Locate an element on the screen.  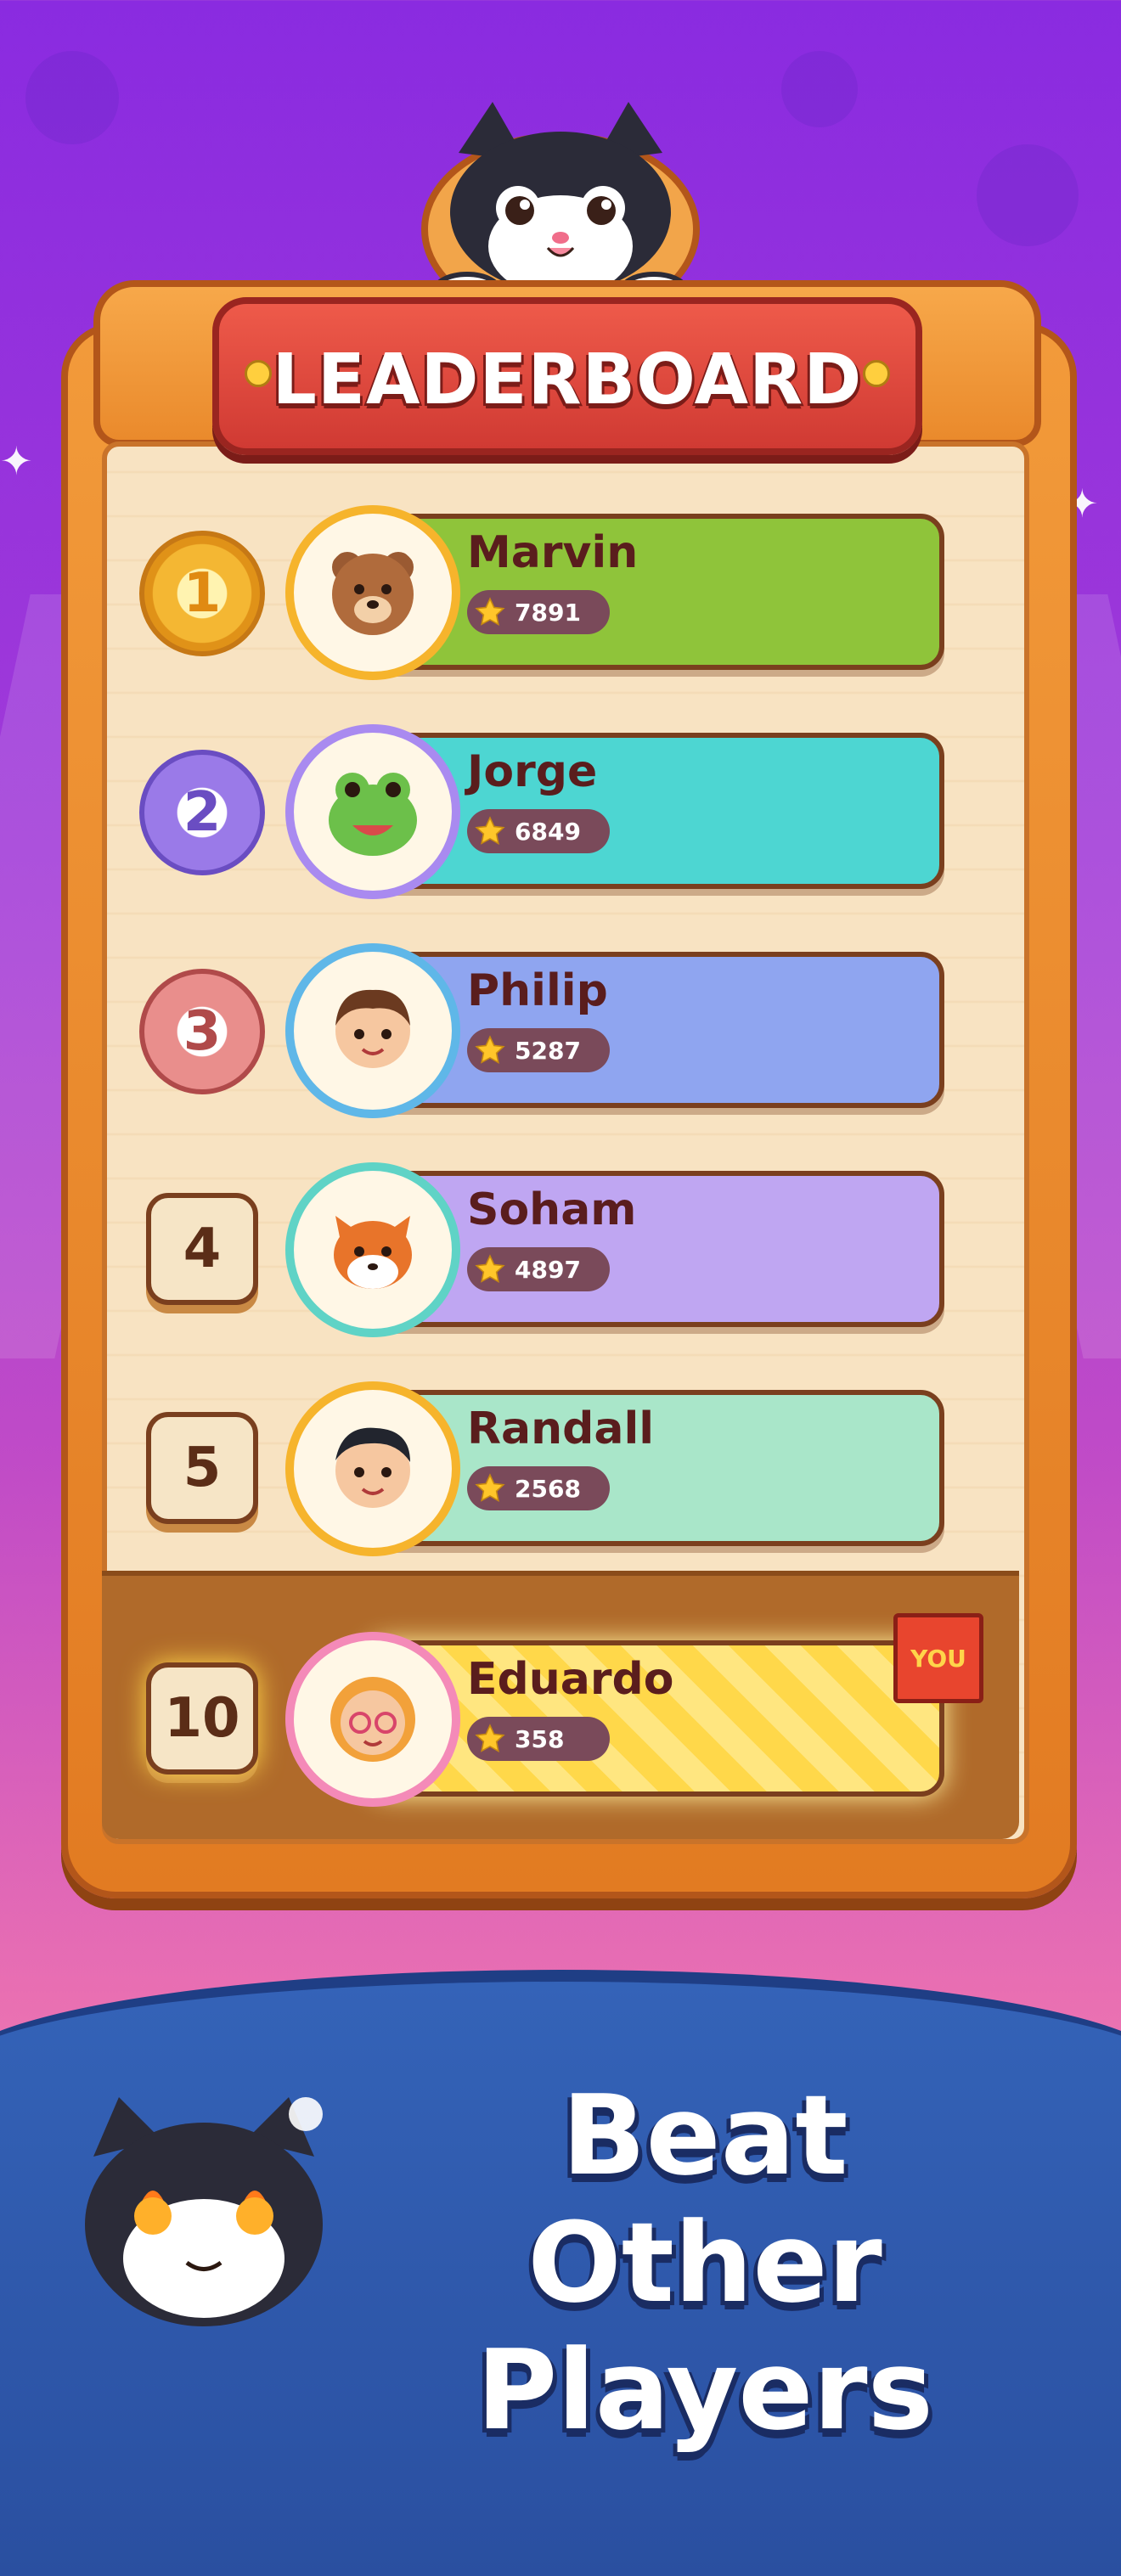
rank-box: 4 is located at coordinates (202, 1249).